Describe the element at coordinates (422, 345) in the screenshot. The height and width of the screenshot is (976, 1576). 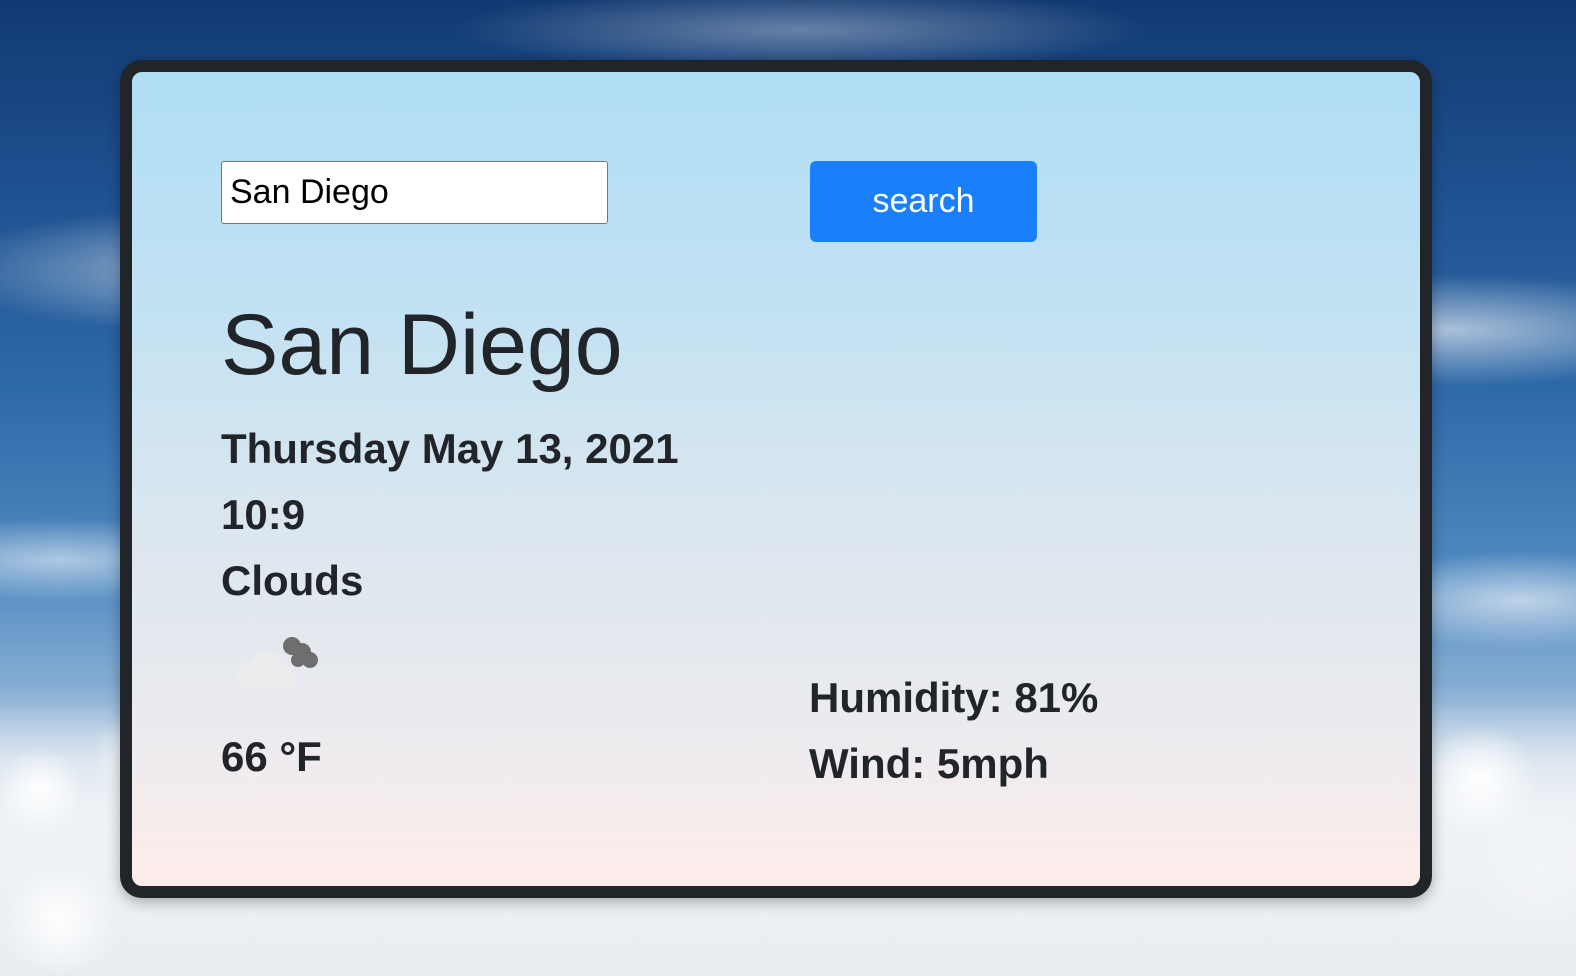
I see `city-name: San Diego` at that location.